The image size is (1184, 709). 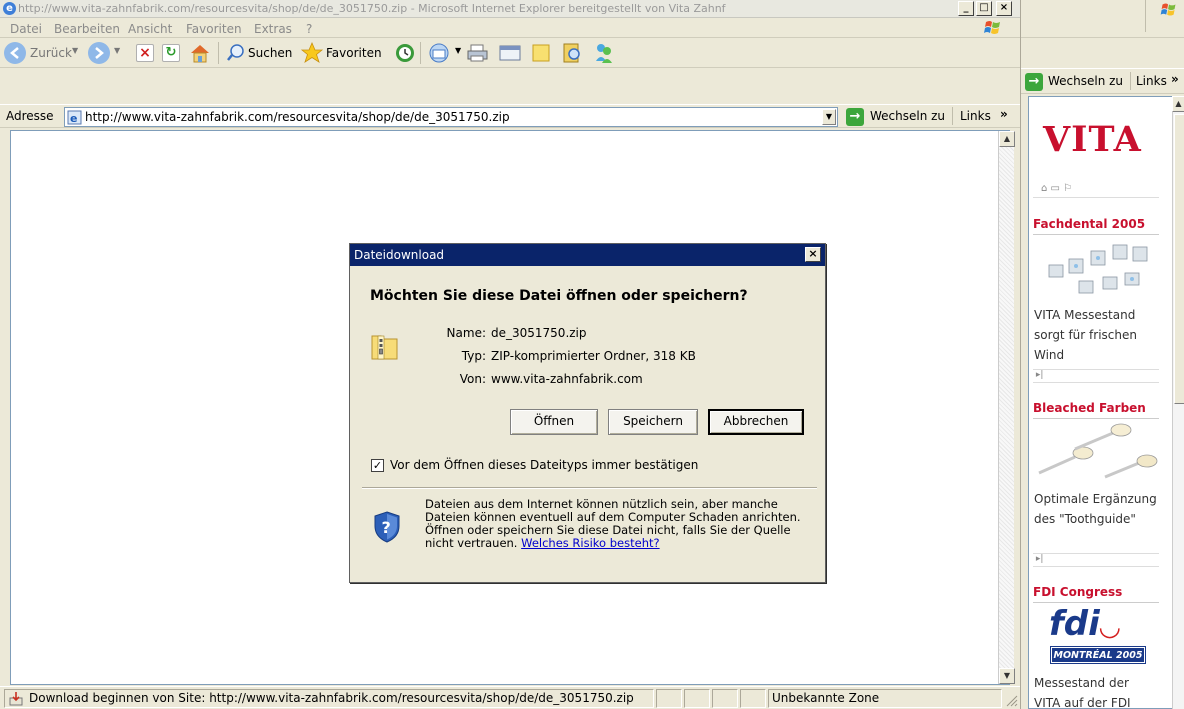 I want to click on ie-logo-icon: e, so click(x=9, y=8).